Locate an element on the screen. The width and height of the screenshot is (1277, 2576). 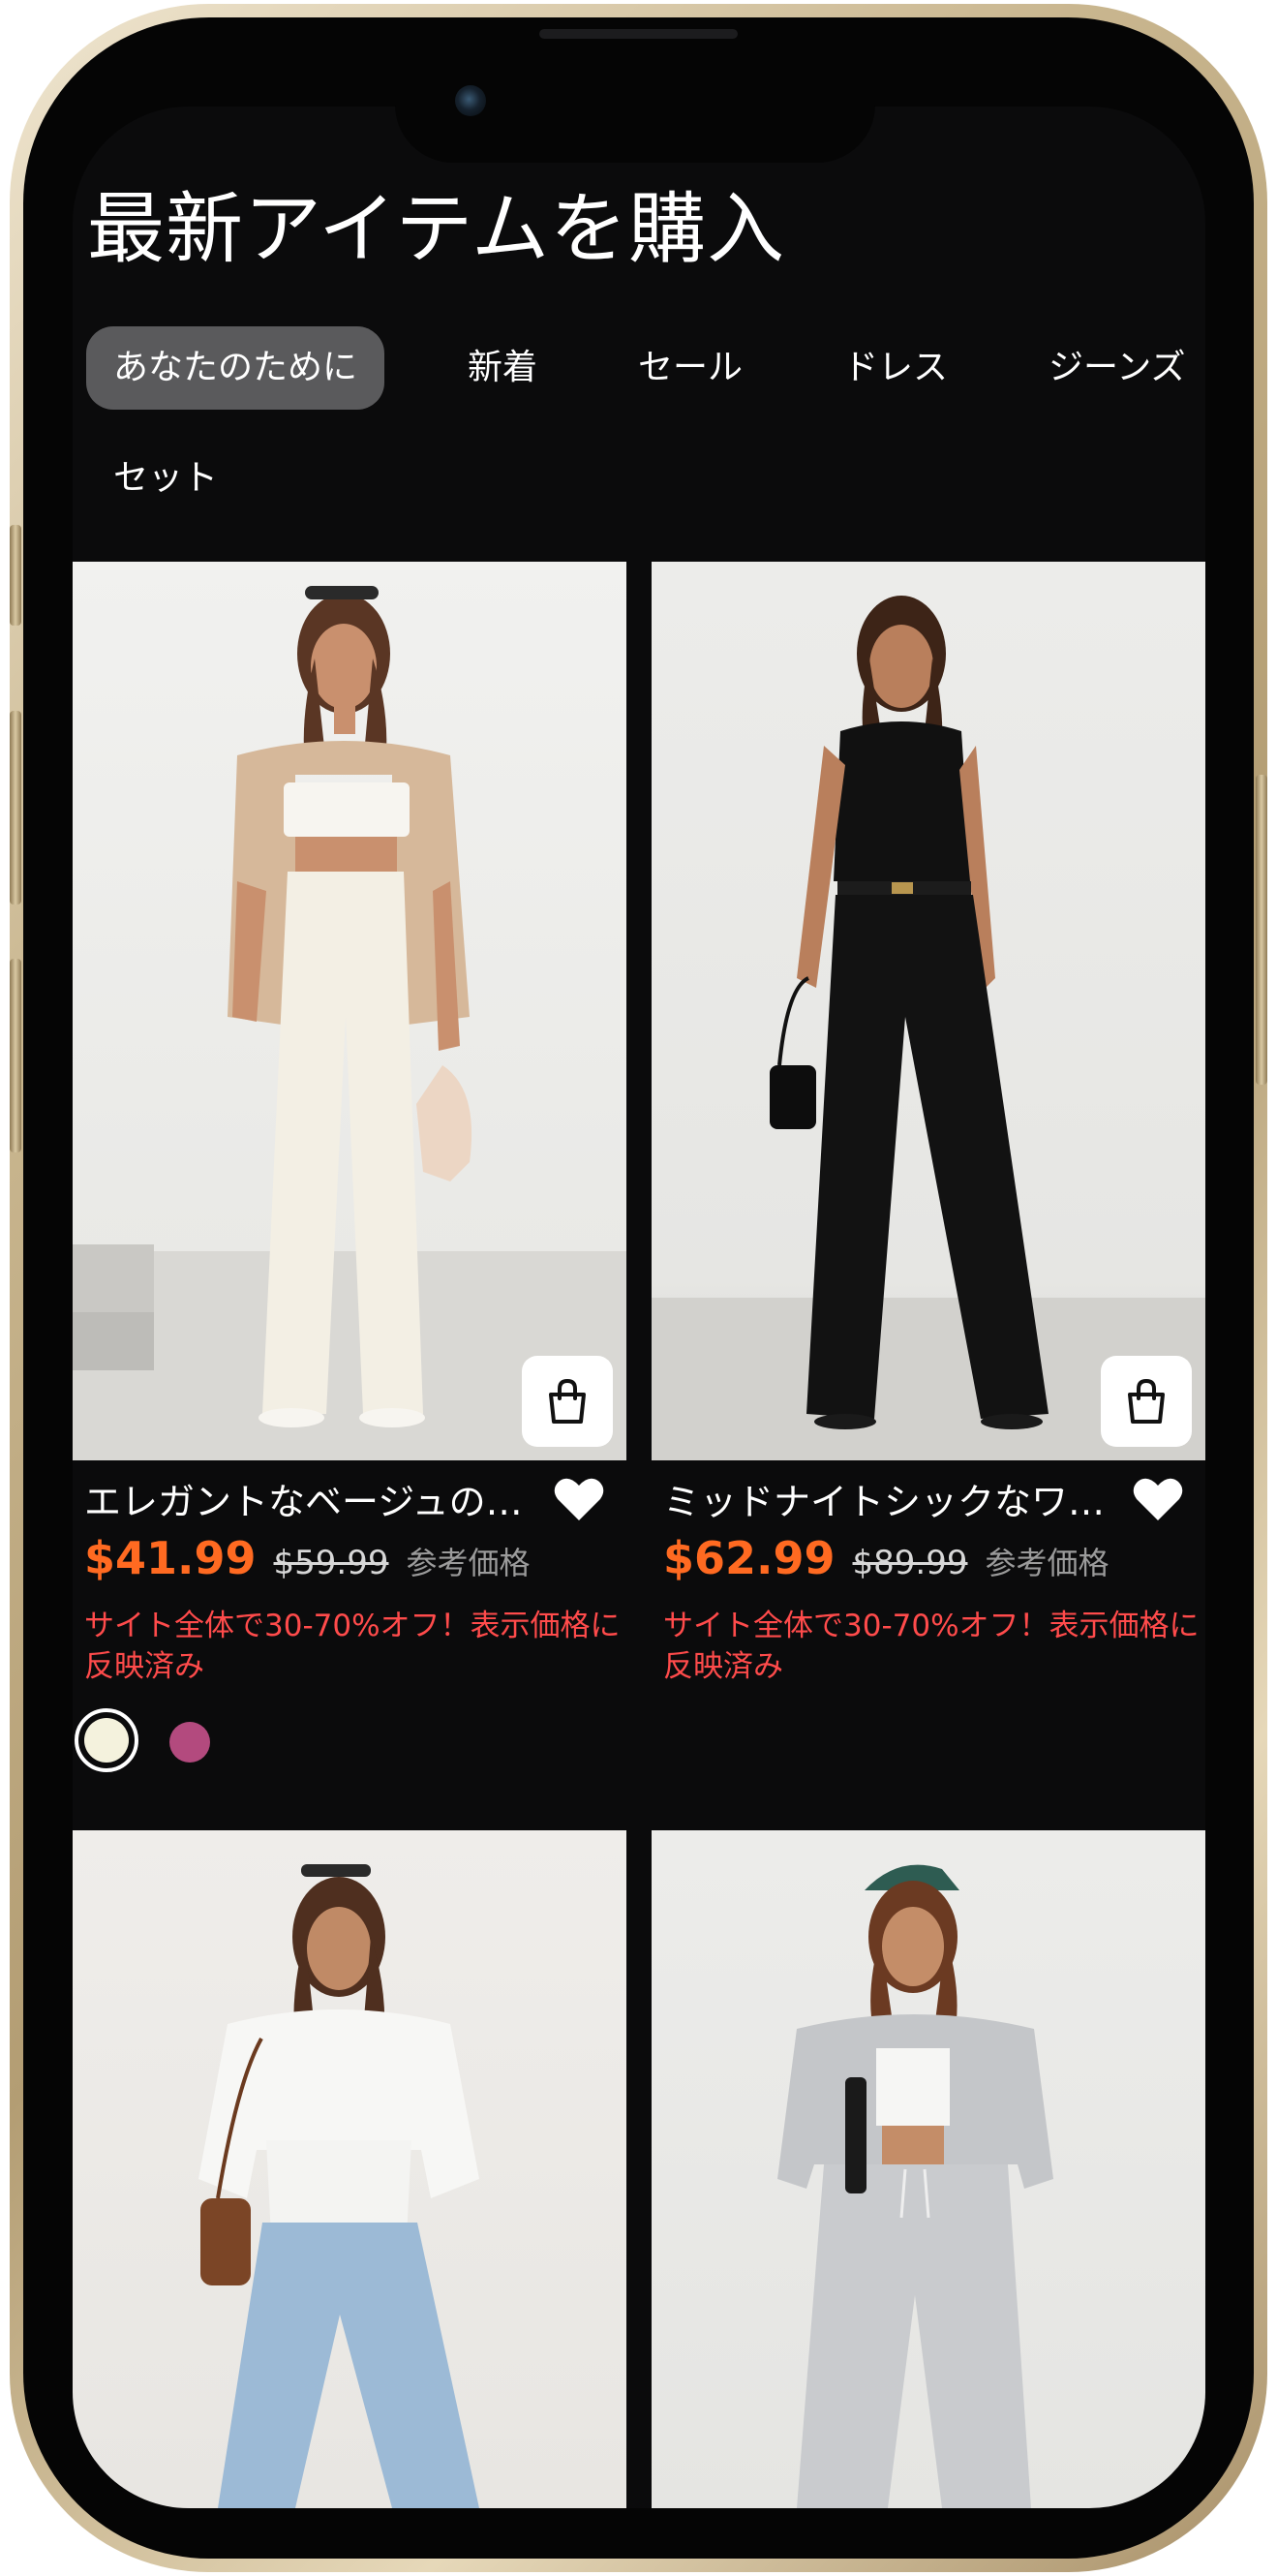
model-beige-outfit-illustration is located at coordinates (350, 1023).